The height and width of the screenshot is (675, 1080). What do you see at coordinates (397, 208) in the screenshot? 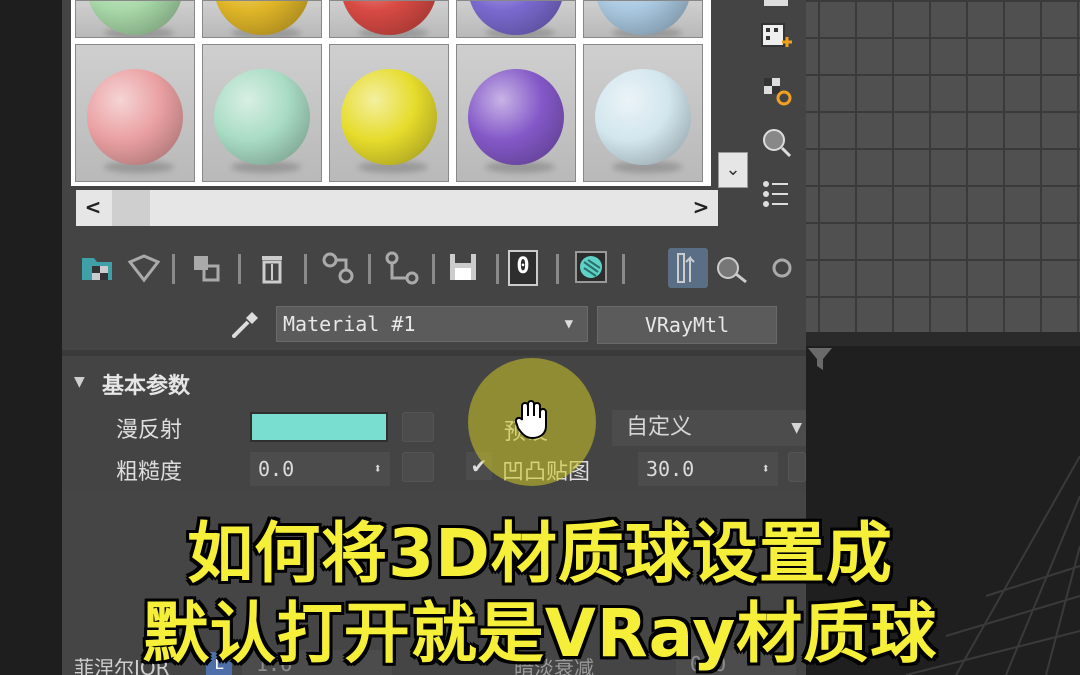
I see `horizontal-scrollbar: < >` at bounding box center [397, 208].